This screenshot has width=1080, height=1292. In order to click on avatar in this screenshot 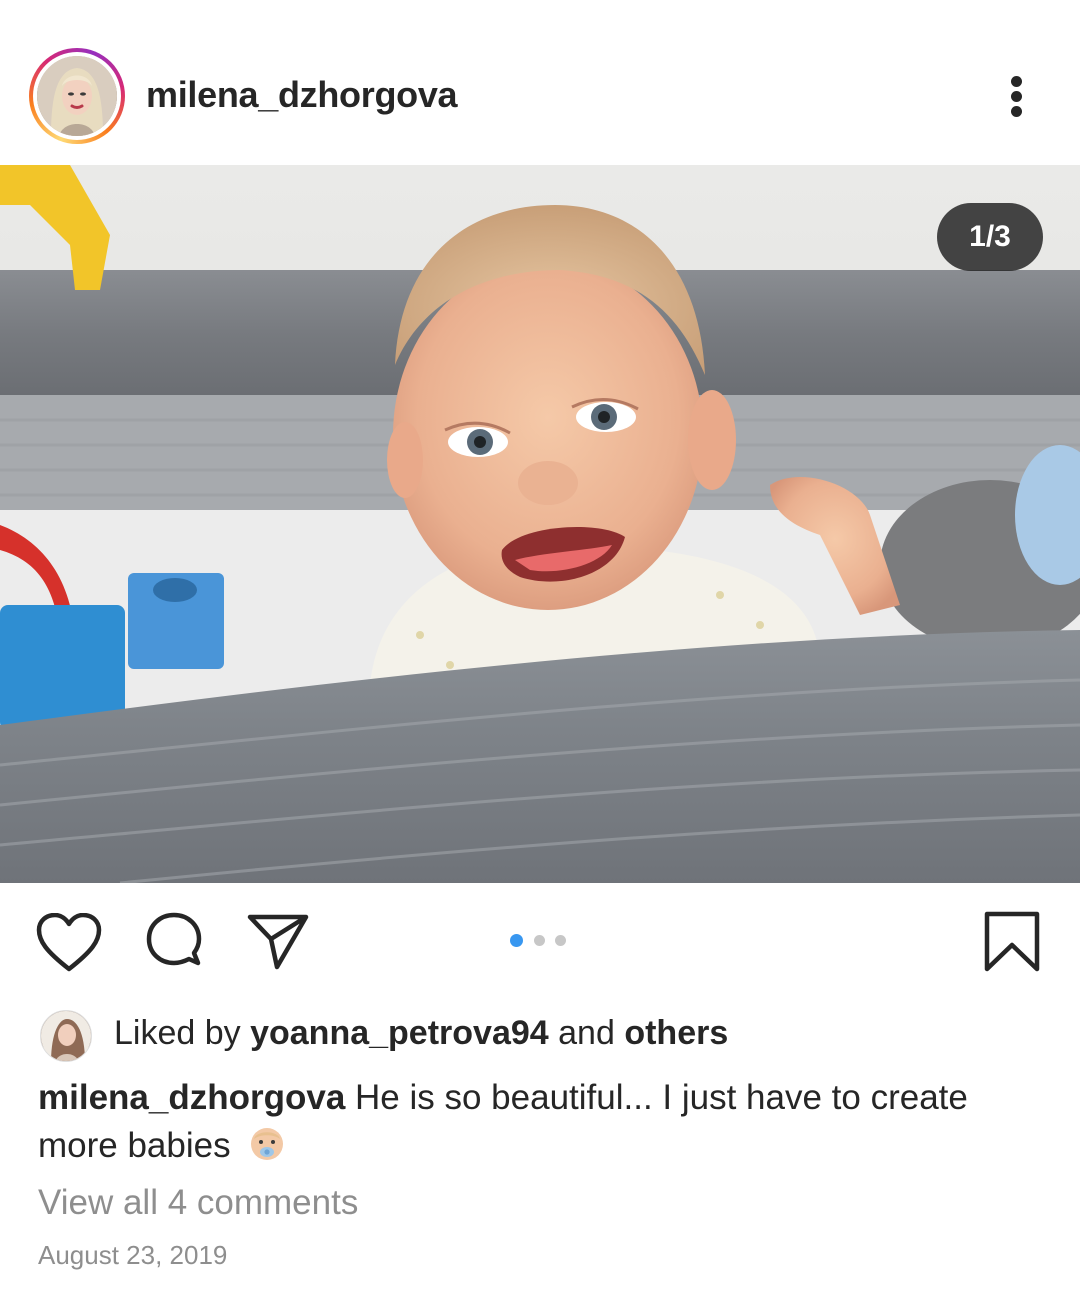, I will do `click(77, 96)`.